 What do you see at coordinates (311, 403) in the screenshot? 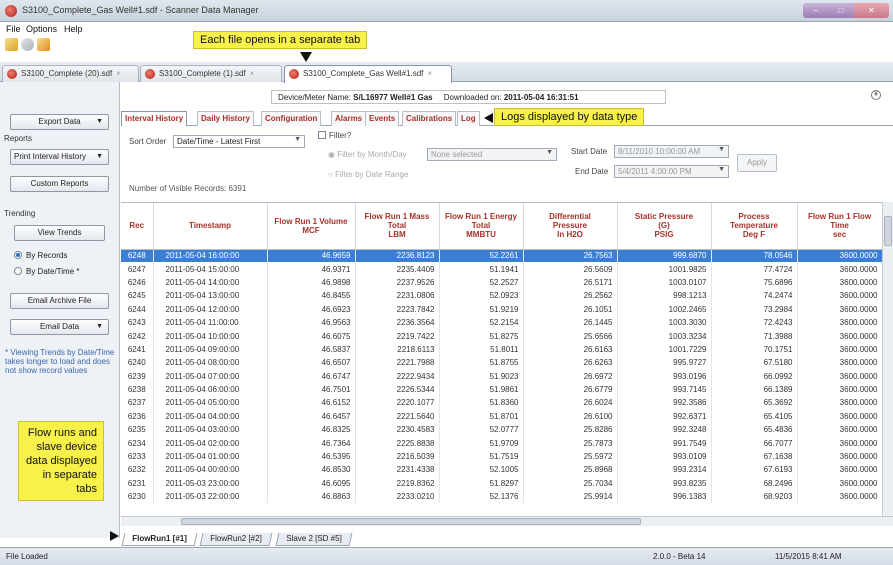
I see `table-cell: 46.6152` at bounding box center [311, 403].